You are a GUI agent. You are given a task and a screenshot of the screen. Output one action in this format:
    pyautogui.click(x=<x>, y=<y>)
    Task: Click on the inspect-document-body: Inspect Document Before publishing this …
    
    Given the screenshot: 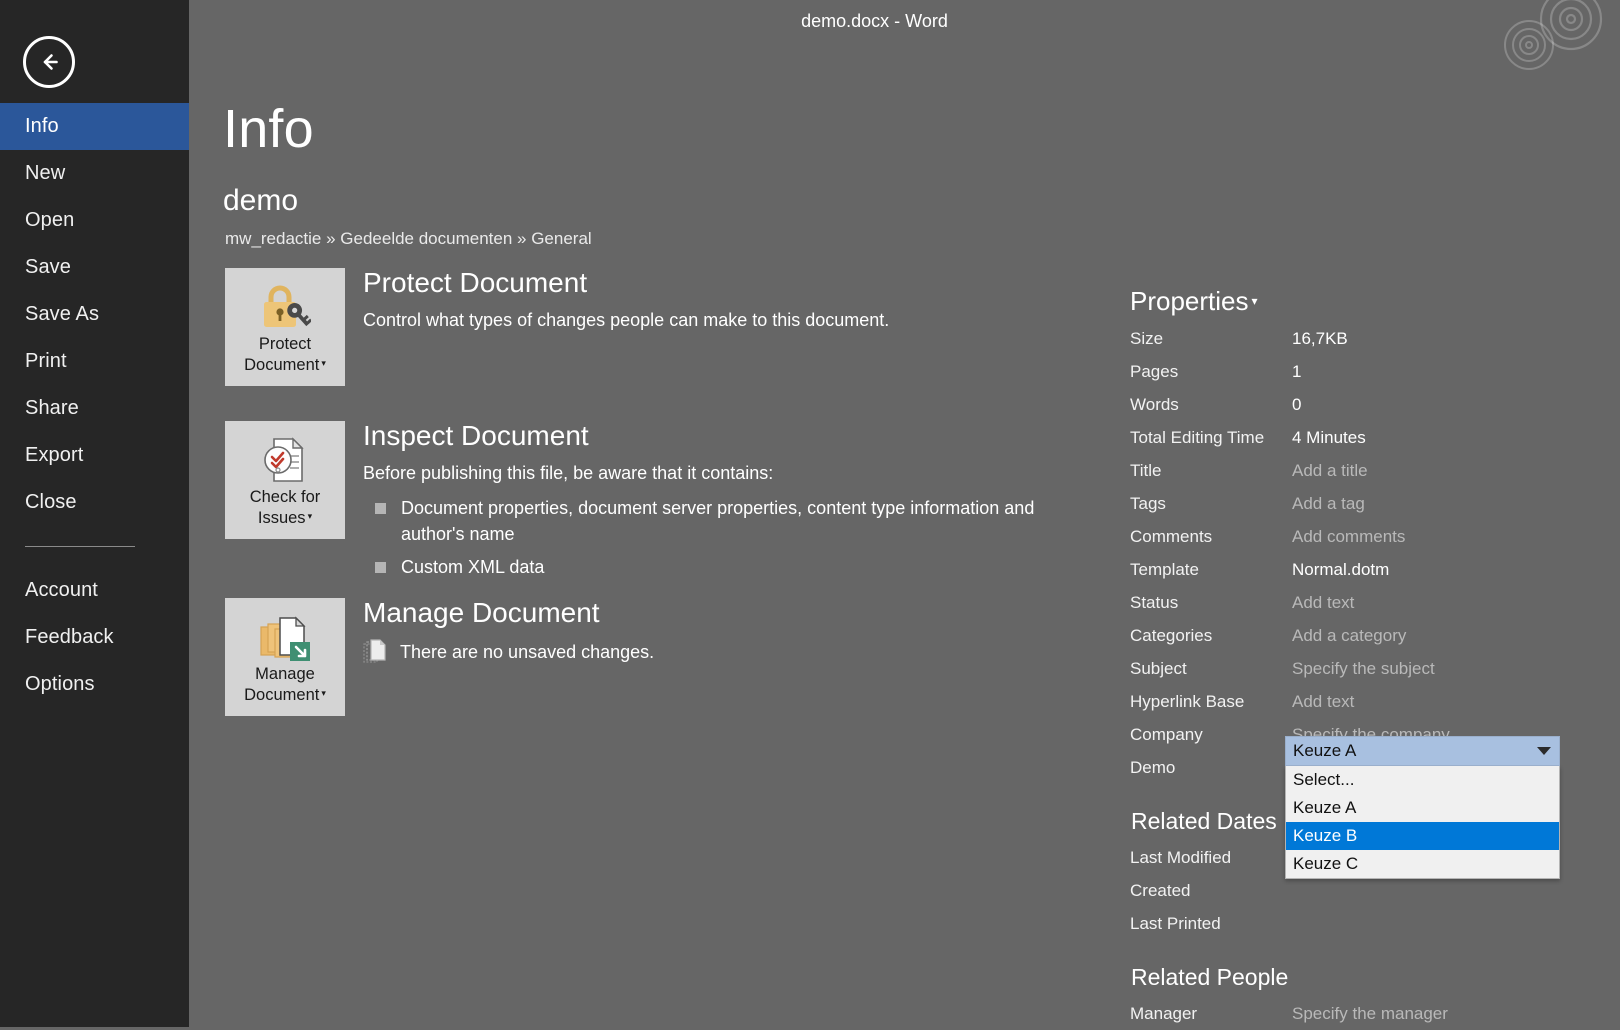 What is the action you would take?
    pyautogui.click(x=754, y=500)
    